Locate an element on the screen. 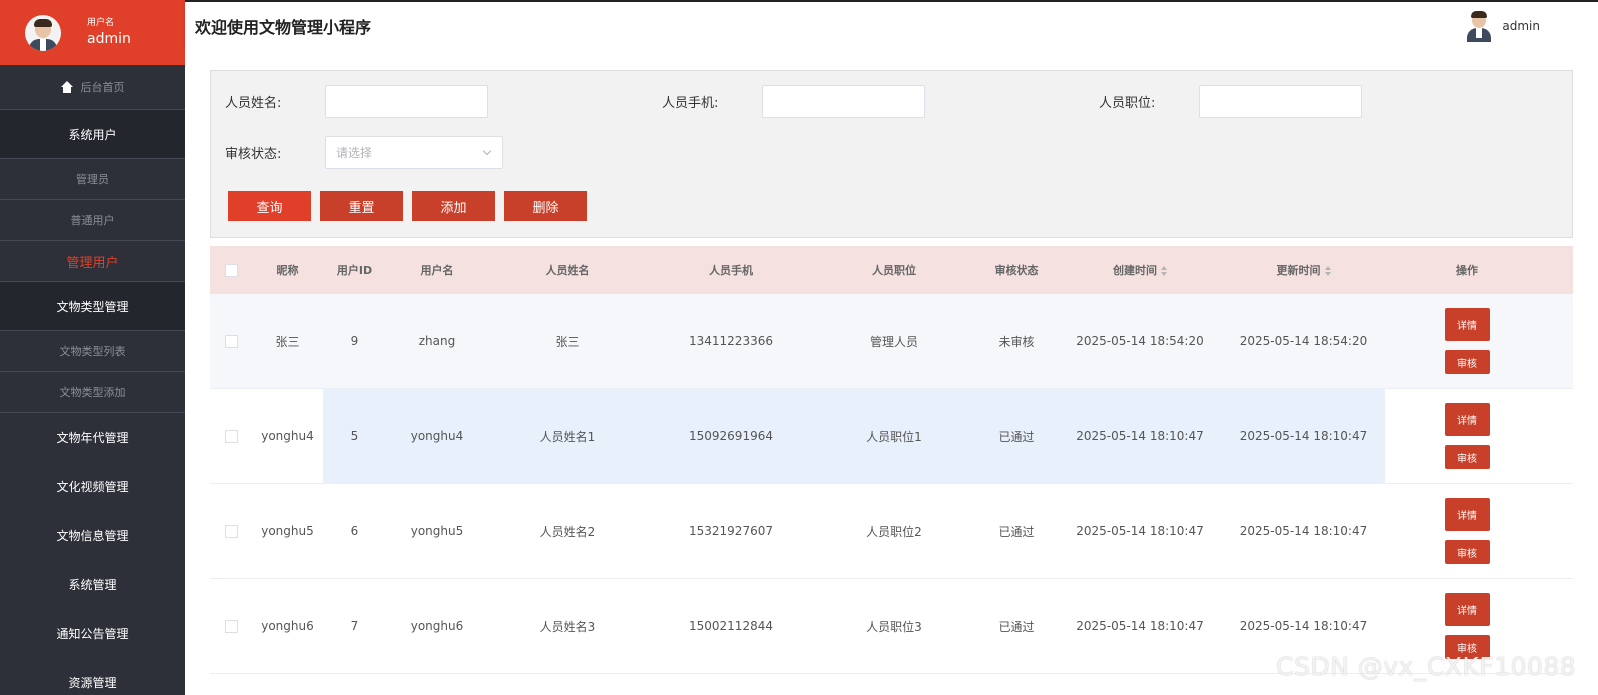 Image resolution: width=1598 pixels, height=695 pixels. status-field-group: 审核状态: 请选择 is located at coordinates (364, 152).